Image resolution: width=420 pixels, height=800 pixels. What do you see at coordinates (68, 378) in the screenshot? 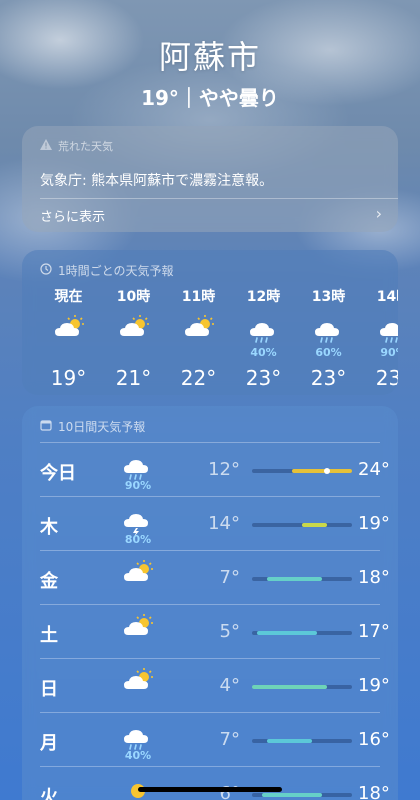
I see `hour-temp: 19°` at bounding box center [68, 378].